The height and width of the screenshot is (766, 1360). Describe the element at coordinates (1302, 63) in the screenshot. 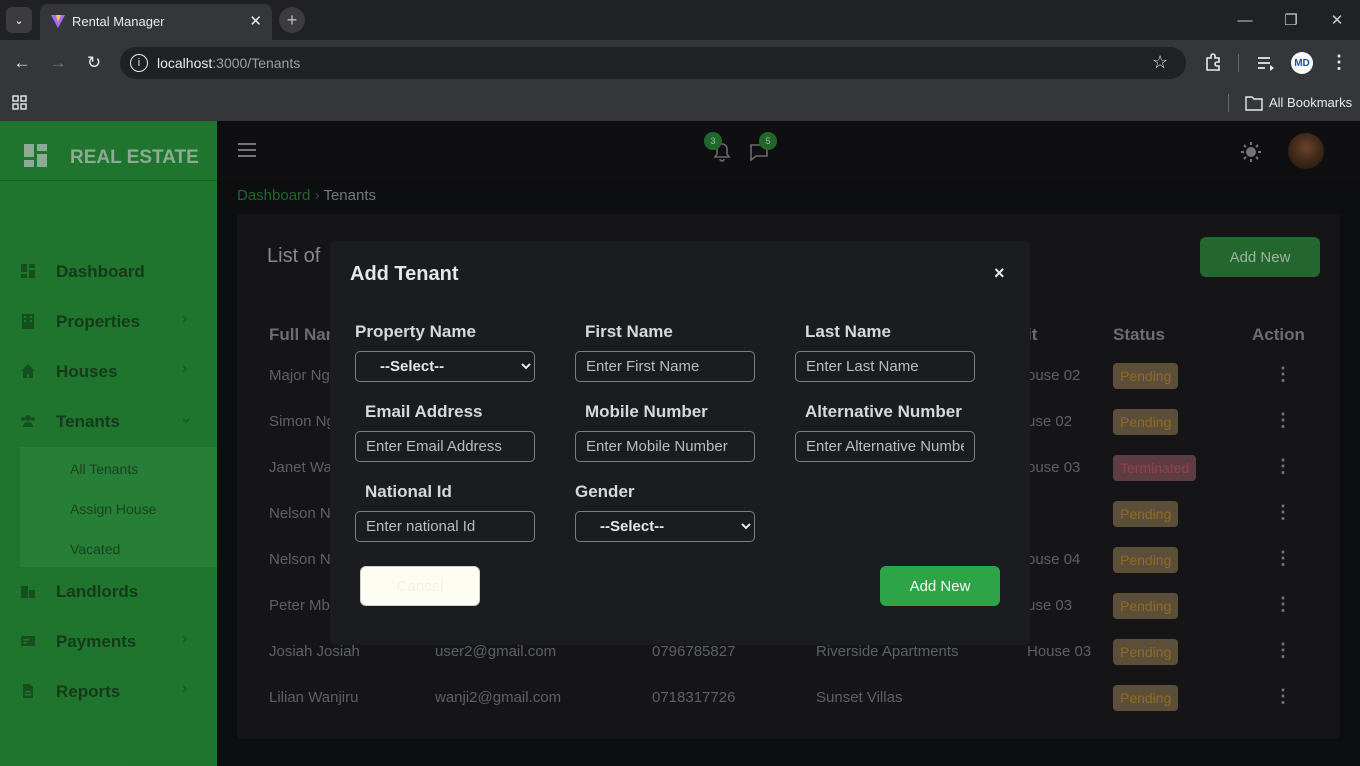

I see `profile-avatar: MD` at that location.